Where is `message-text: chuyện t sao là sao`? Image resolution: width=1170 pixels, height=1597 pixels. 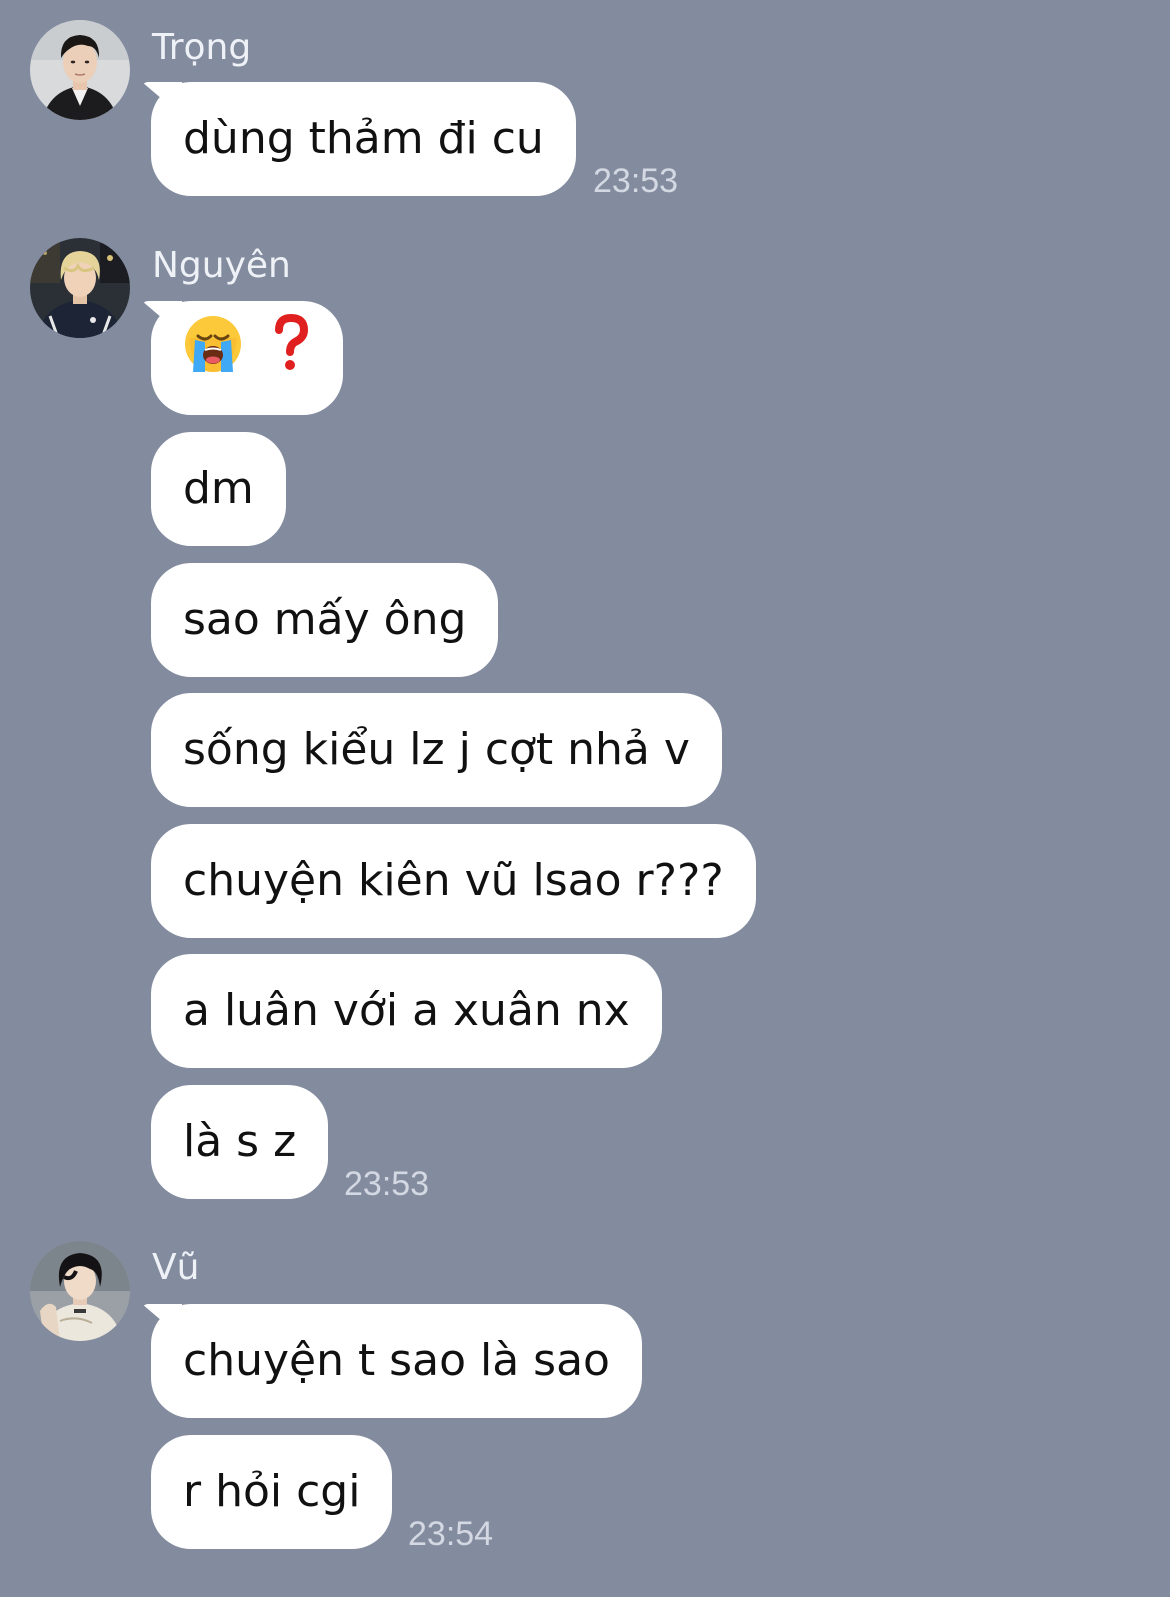 message-text: chuyện t sao là sao is located at coordinates (396, 1360).